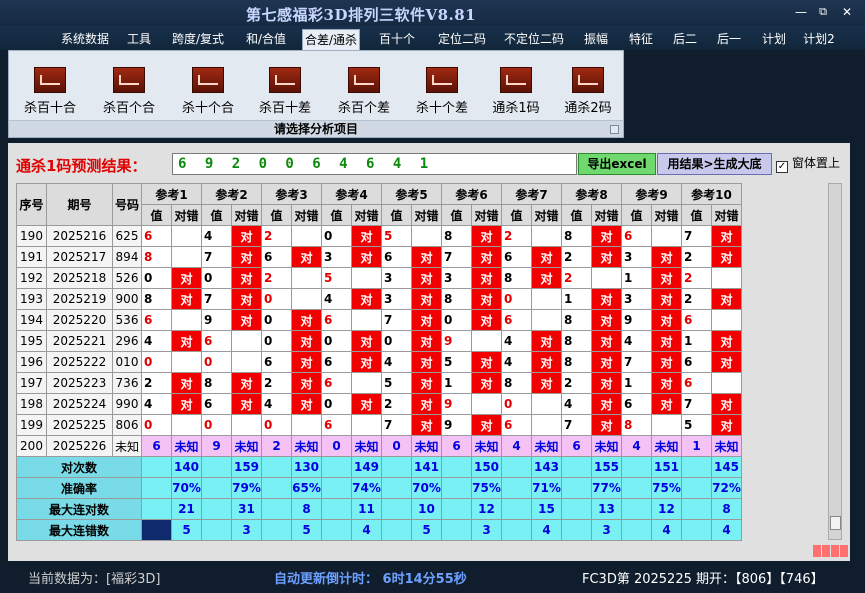 The image size is (865, 593). Describe the element at coordinates (379, 257) in the screenshot. I see `table-row: 191 2025217 894 8 7 对 6 对 3 对 6 对 7 对 6 对 2 对 3 对 2 对` at that location.